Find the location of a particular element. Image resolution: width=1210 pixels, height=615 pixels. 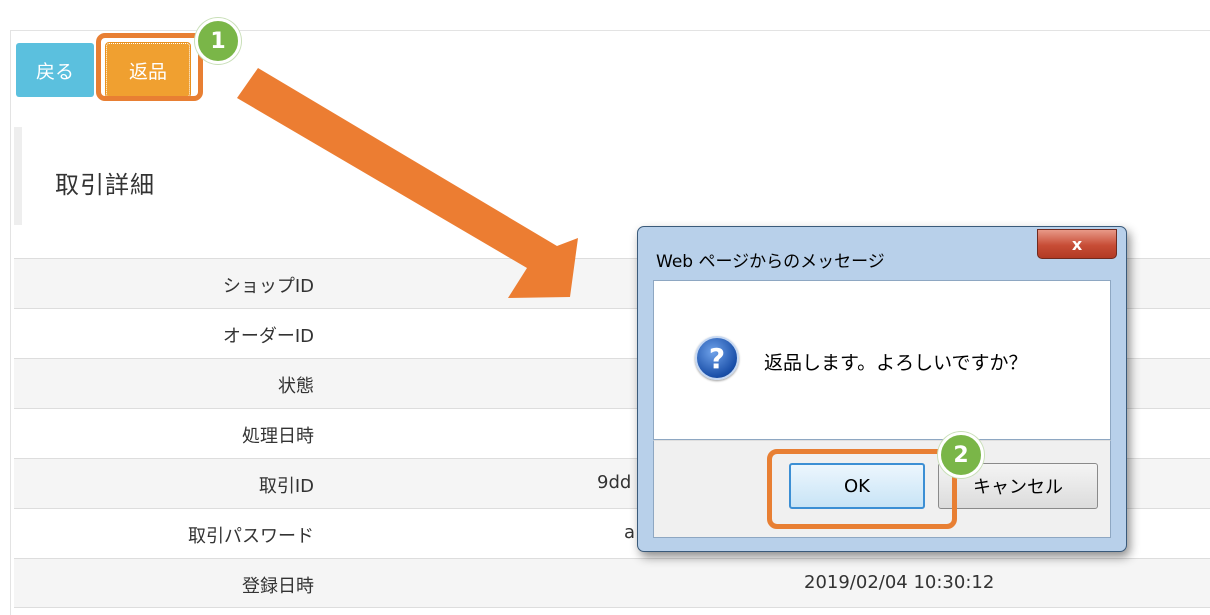

arrow-shape is located at coordinates (407, 183).